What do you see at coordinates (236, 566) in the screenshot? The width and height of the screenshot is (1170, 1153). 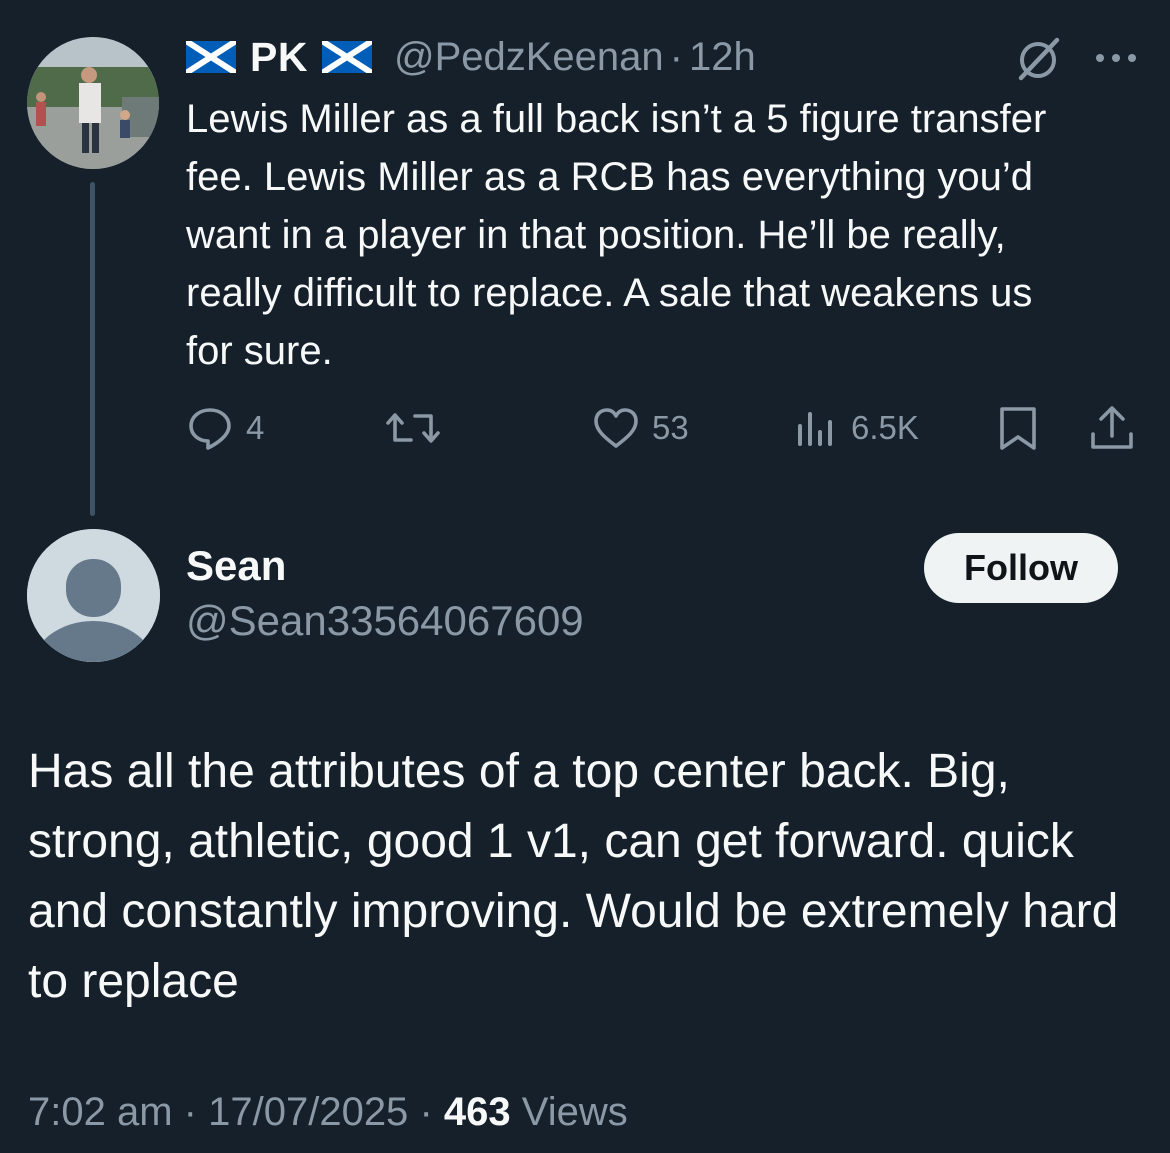 I see `reply-display-name: Sean` at bounding box center [236, 566].